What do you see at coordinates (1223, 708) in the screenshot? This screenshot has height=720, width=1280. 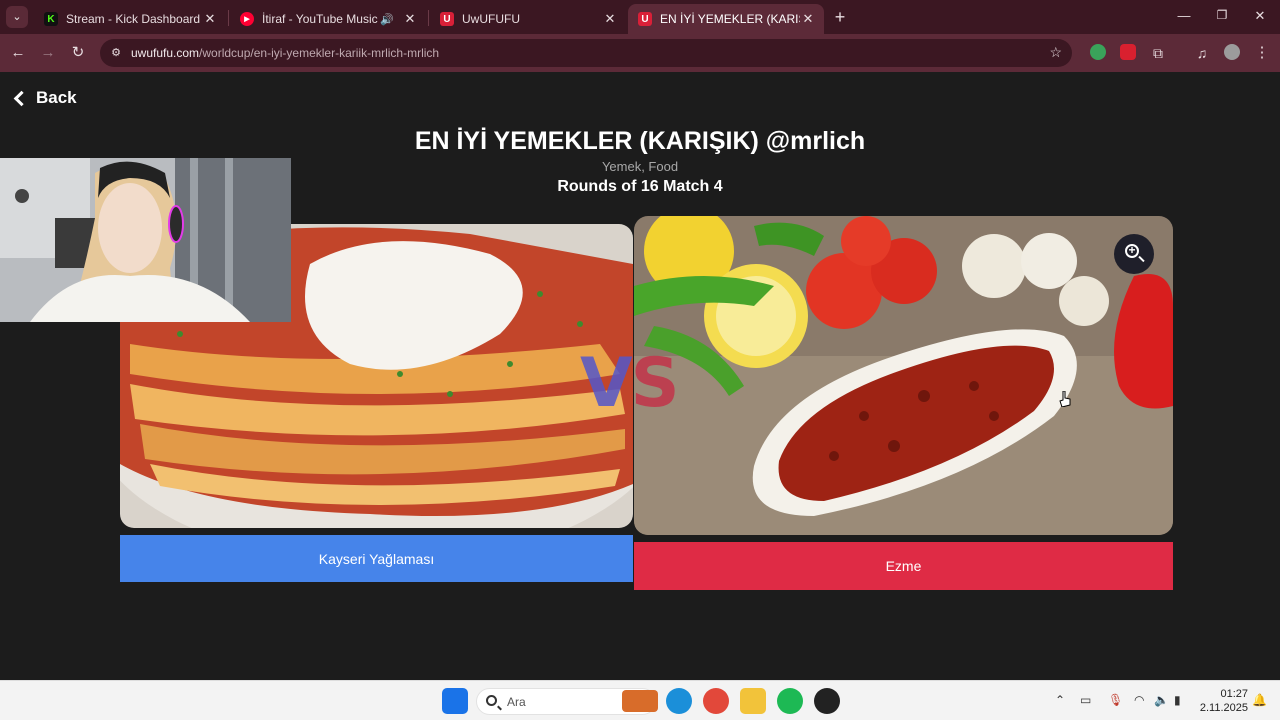 I see `clock-date: 2.11.2025` at bounding box center [1223, 708].